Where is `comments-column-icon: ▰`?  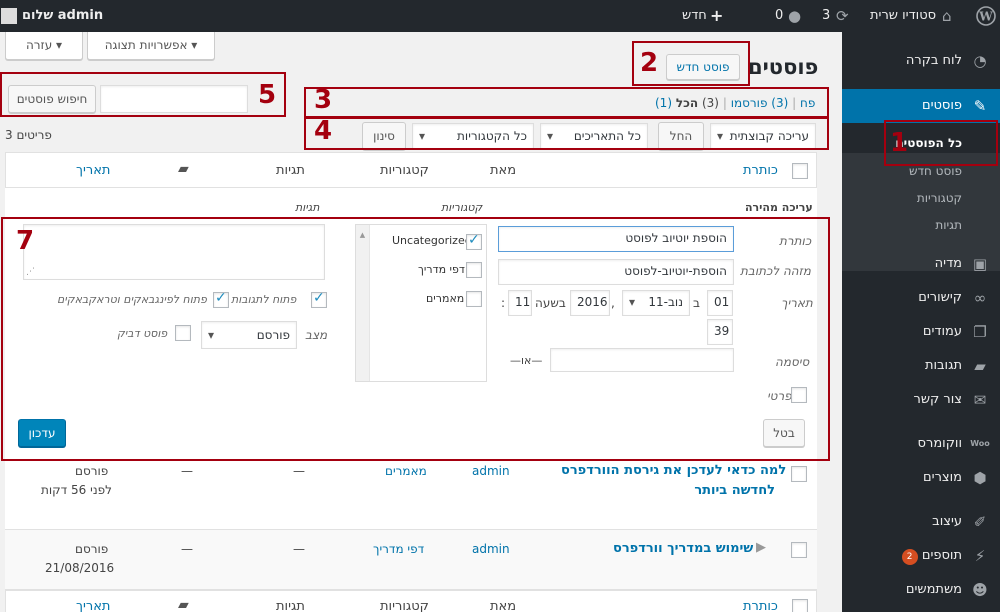 comments-column-icon: ▰ is located at coordinates (183, 169).